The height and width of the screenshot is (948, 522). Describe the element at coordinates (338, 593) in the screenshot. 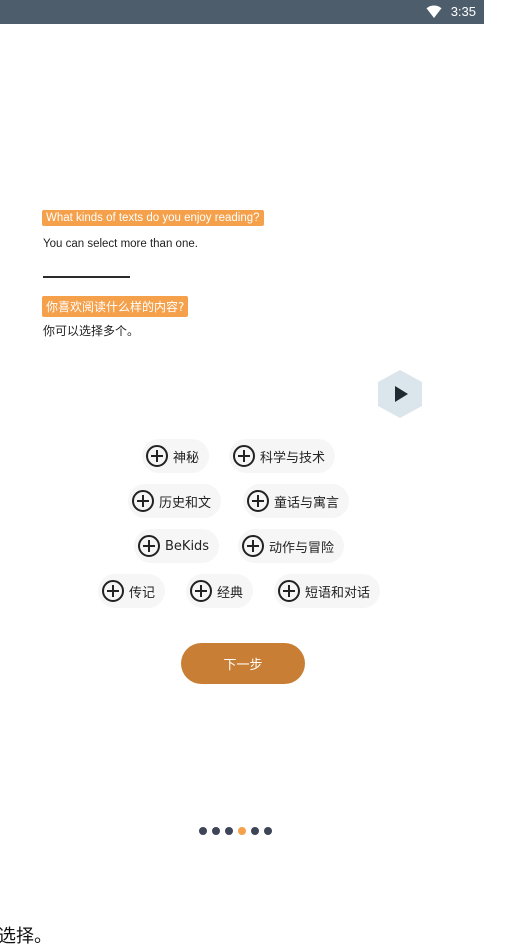

I see `category-label: 短语和对话` at that location.